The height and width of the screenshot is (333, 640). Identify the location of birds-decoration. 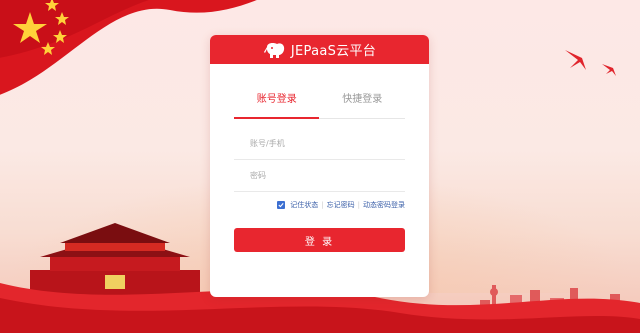
(590, 63).